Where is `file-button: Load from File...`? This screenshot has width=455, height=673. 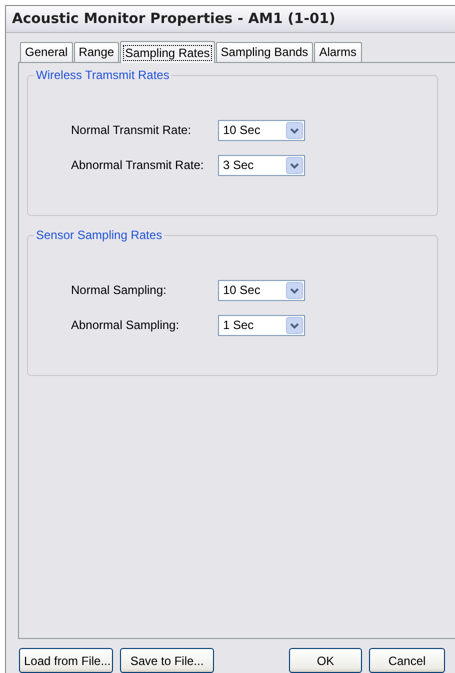 file-button: Load from File... is located at coordinates (66, 660).